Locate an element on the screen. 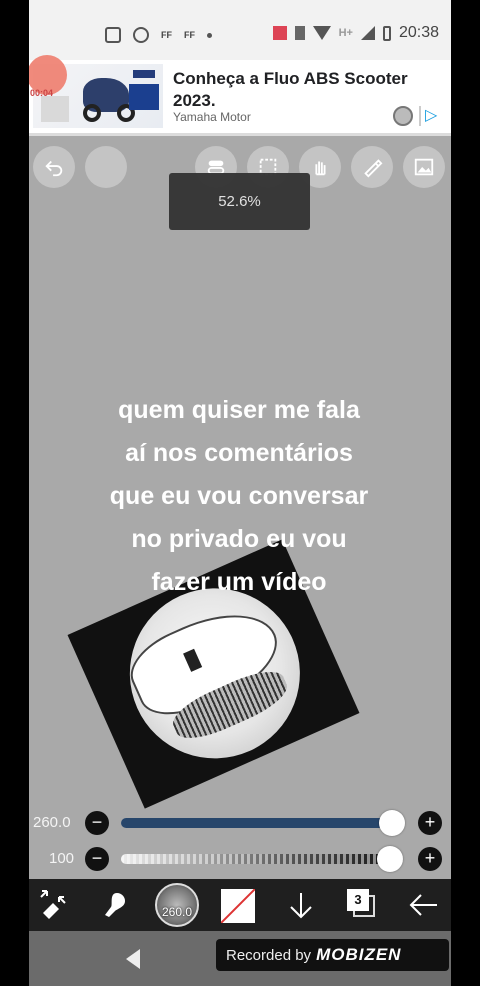 This screenshot has height=986, width=480. ad-title: Conheça a Fluo ABS Scooter 2023. is located at coordinates (298, 90).